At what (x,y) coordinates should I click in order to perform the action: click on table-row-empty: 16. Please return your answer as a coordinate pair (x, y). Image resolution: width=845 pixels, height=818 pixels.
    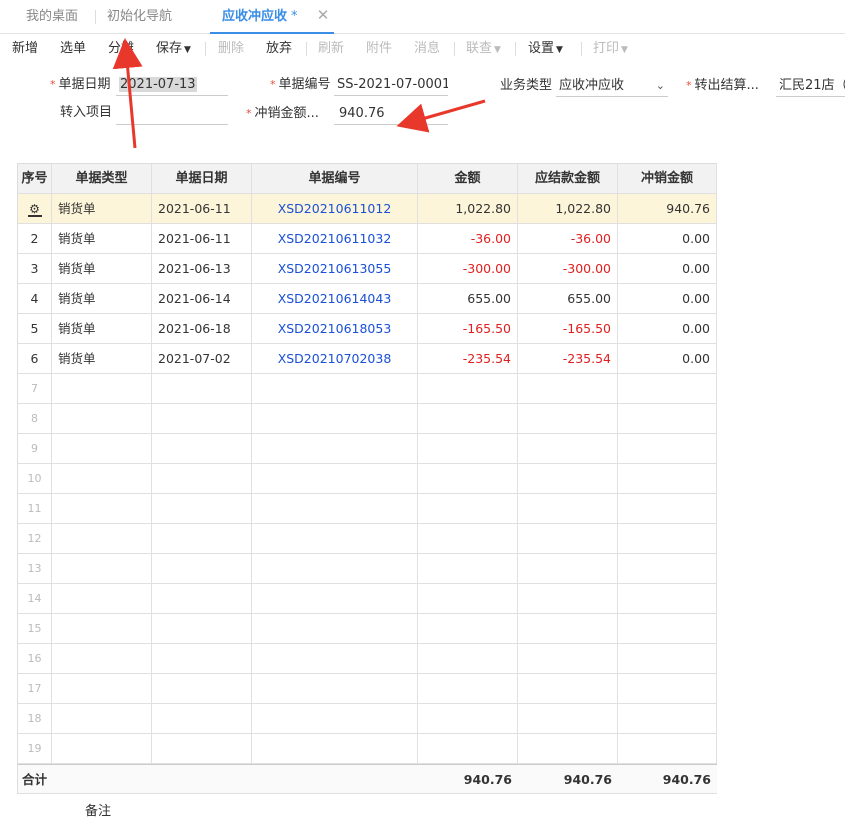
    Looking at the image, I should click on (367, 659).